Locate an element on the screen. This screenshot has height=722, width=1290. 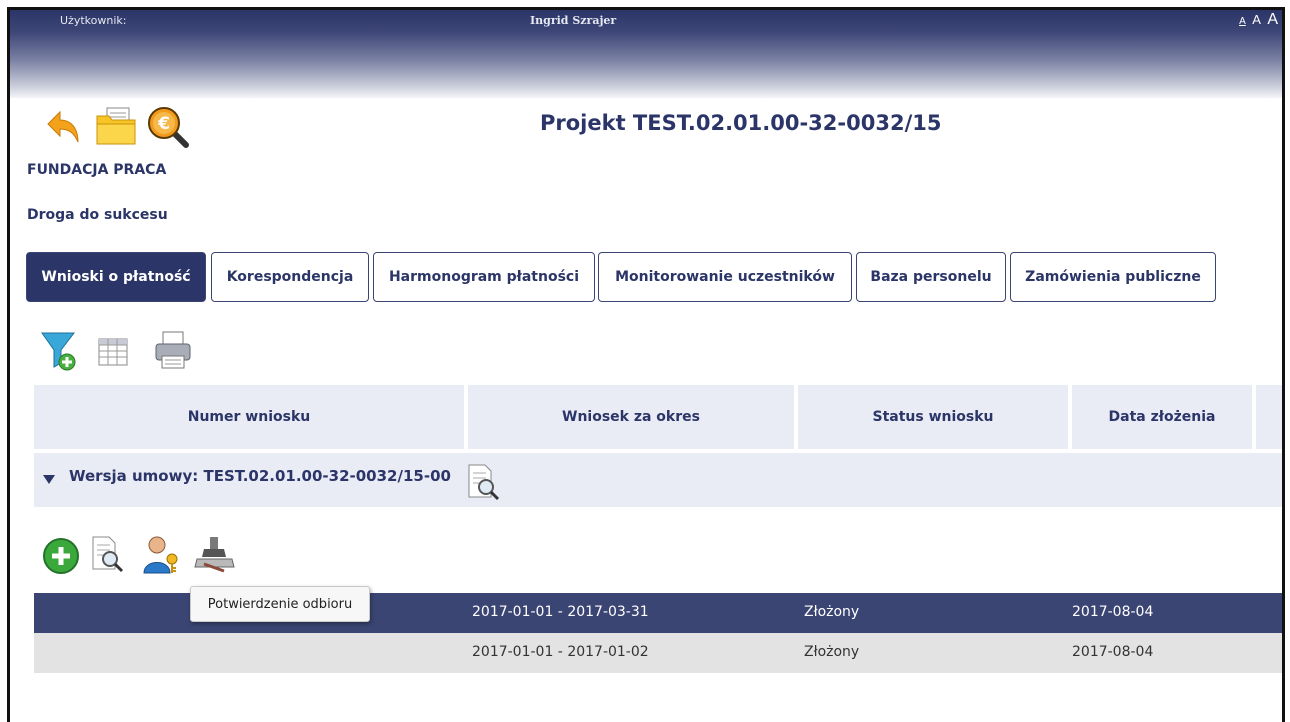
filter-add-icon is located at coordinates (60, 353).